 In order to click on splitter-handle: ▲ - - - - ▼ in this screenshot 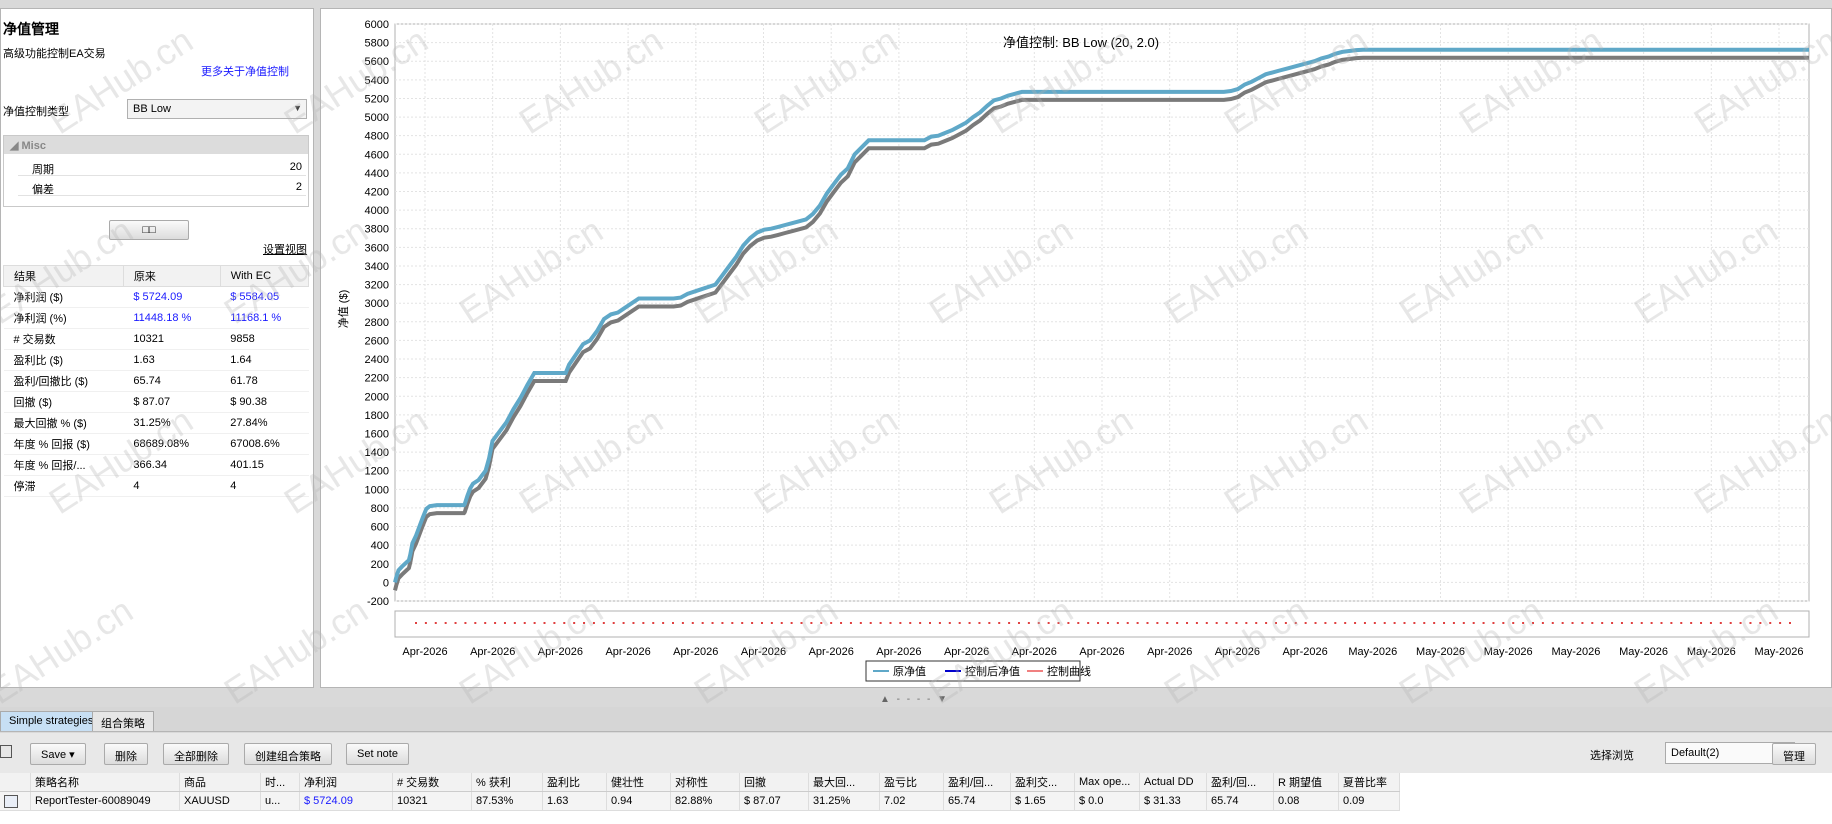, I will do `click(914, 699)`.